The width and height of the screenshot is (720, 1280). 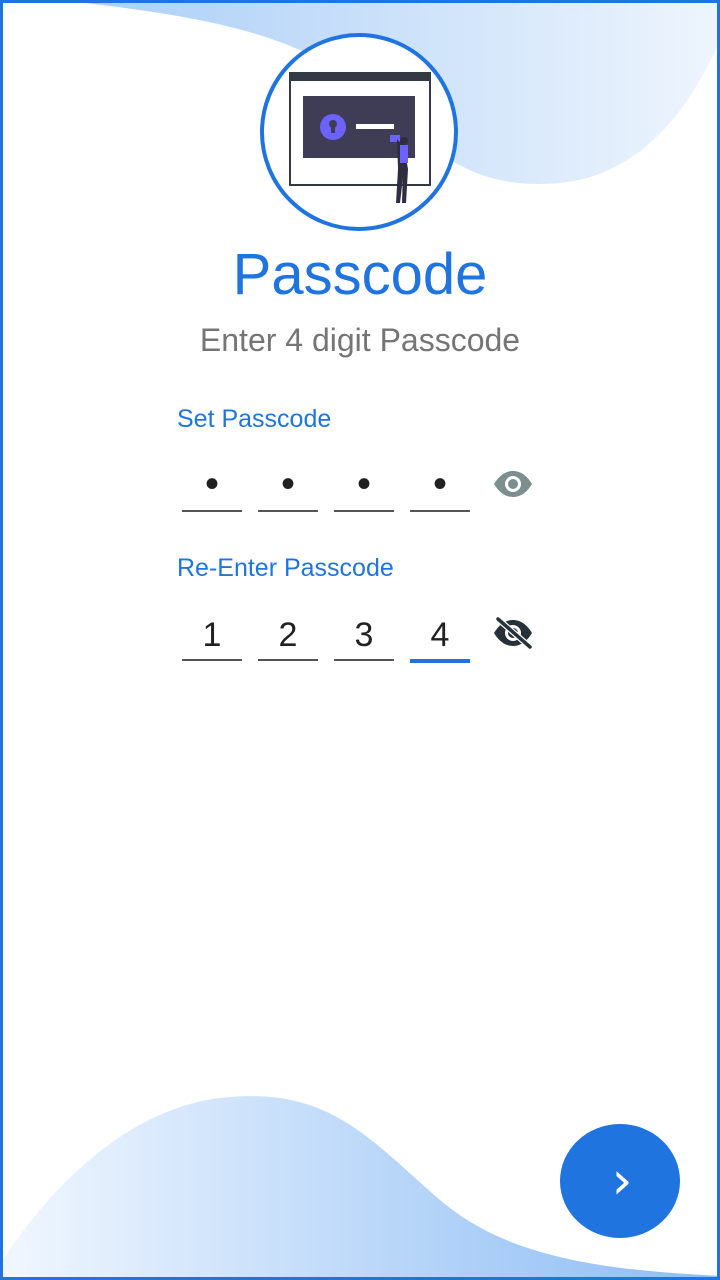 What do you see at coordinates (288, 484) in the screenshot?
I see `set-passcode-digit-2: •` at bounding box center [288, 484].